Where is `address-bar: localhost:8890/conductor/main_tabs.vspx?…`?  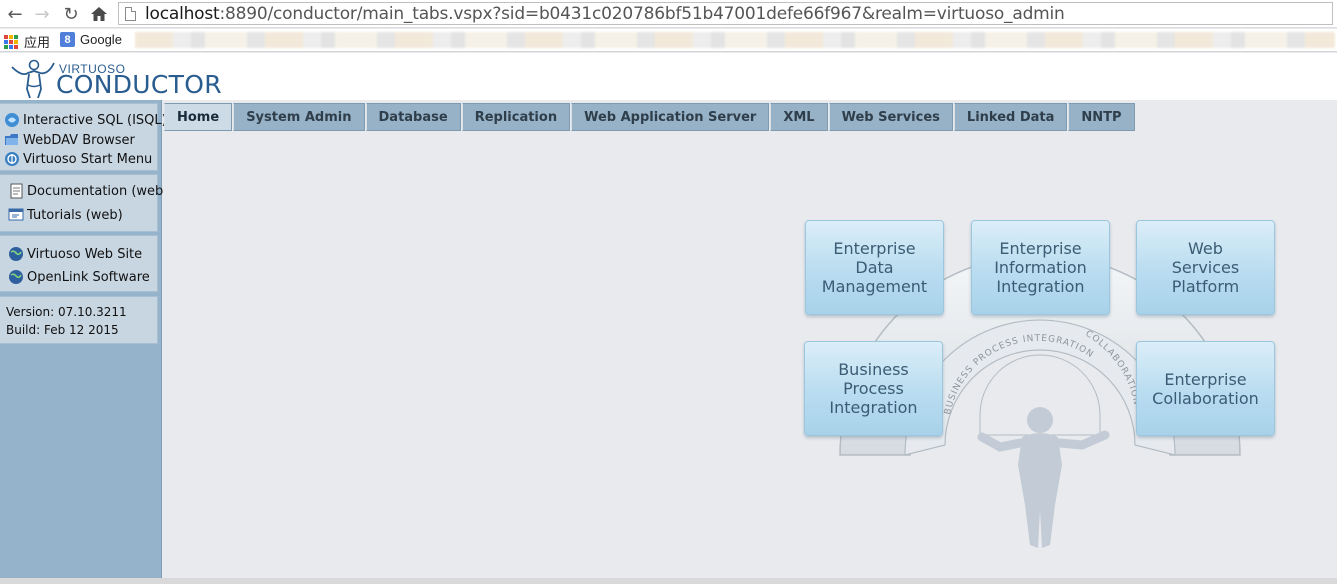
address-bar: localhost:8890/conductor/main_tabs.vspx?… is located at coordinates (725, 13).